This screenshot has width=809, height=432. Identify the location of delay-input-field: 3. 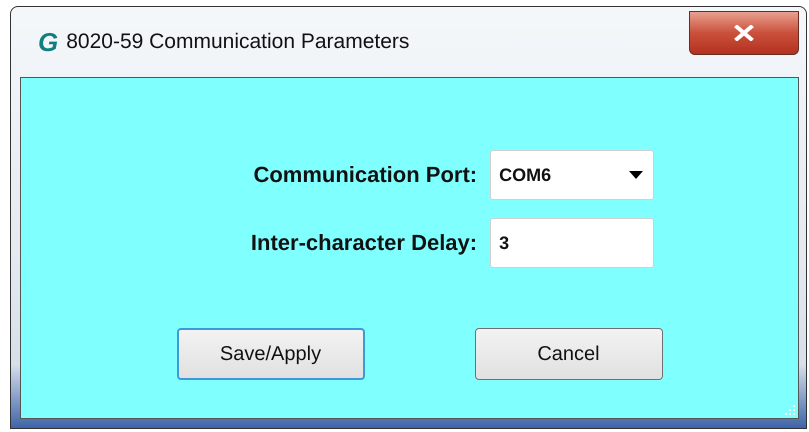
(572, 243).